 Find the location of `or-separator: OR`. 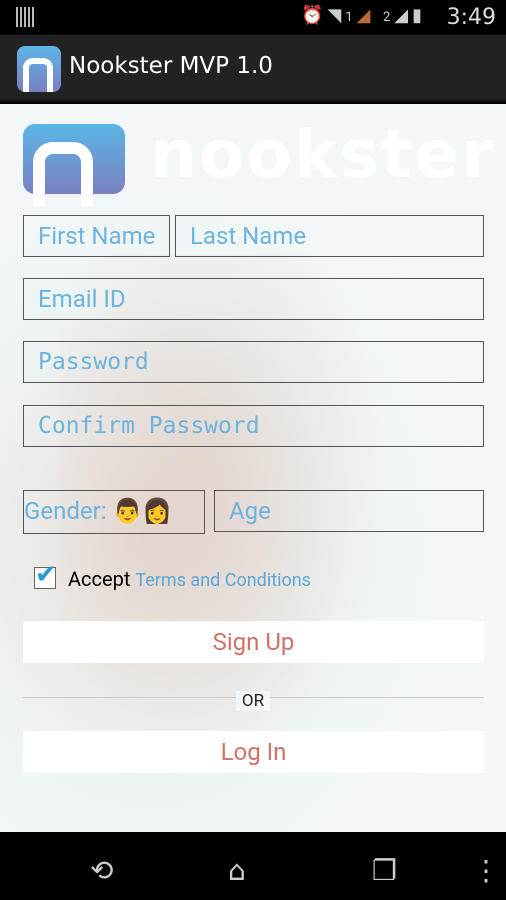

or-separator: OR is located at coordinates (253, 701).